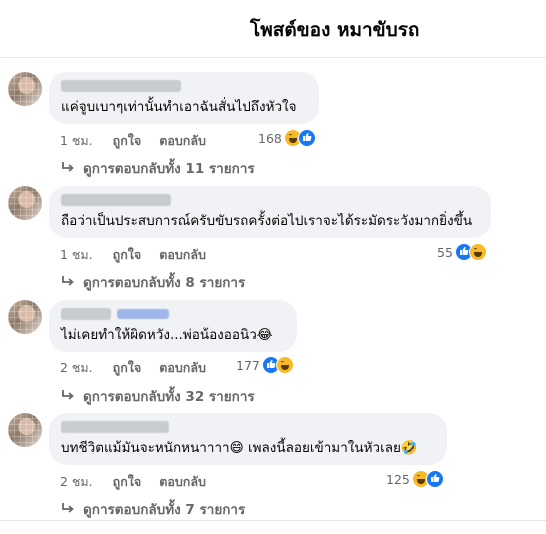 The height and width of the screenshot is (534, 546). I want to click on page-title: โพสต์ของ หมาขับรถ, so click(335, 30).